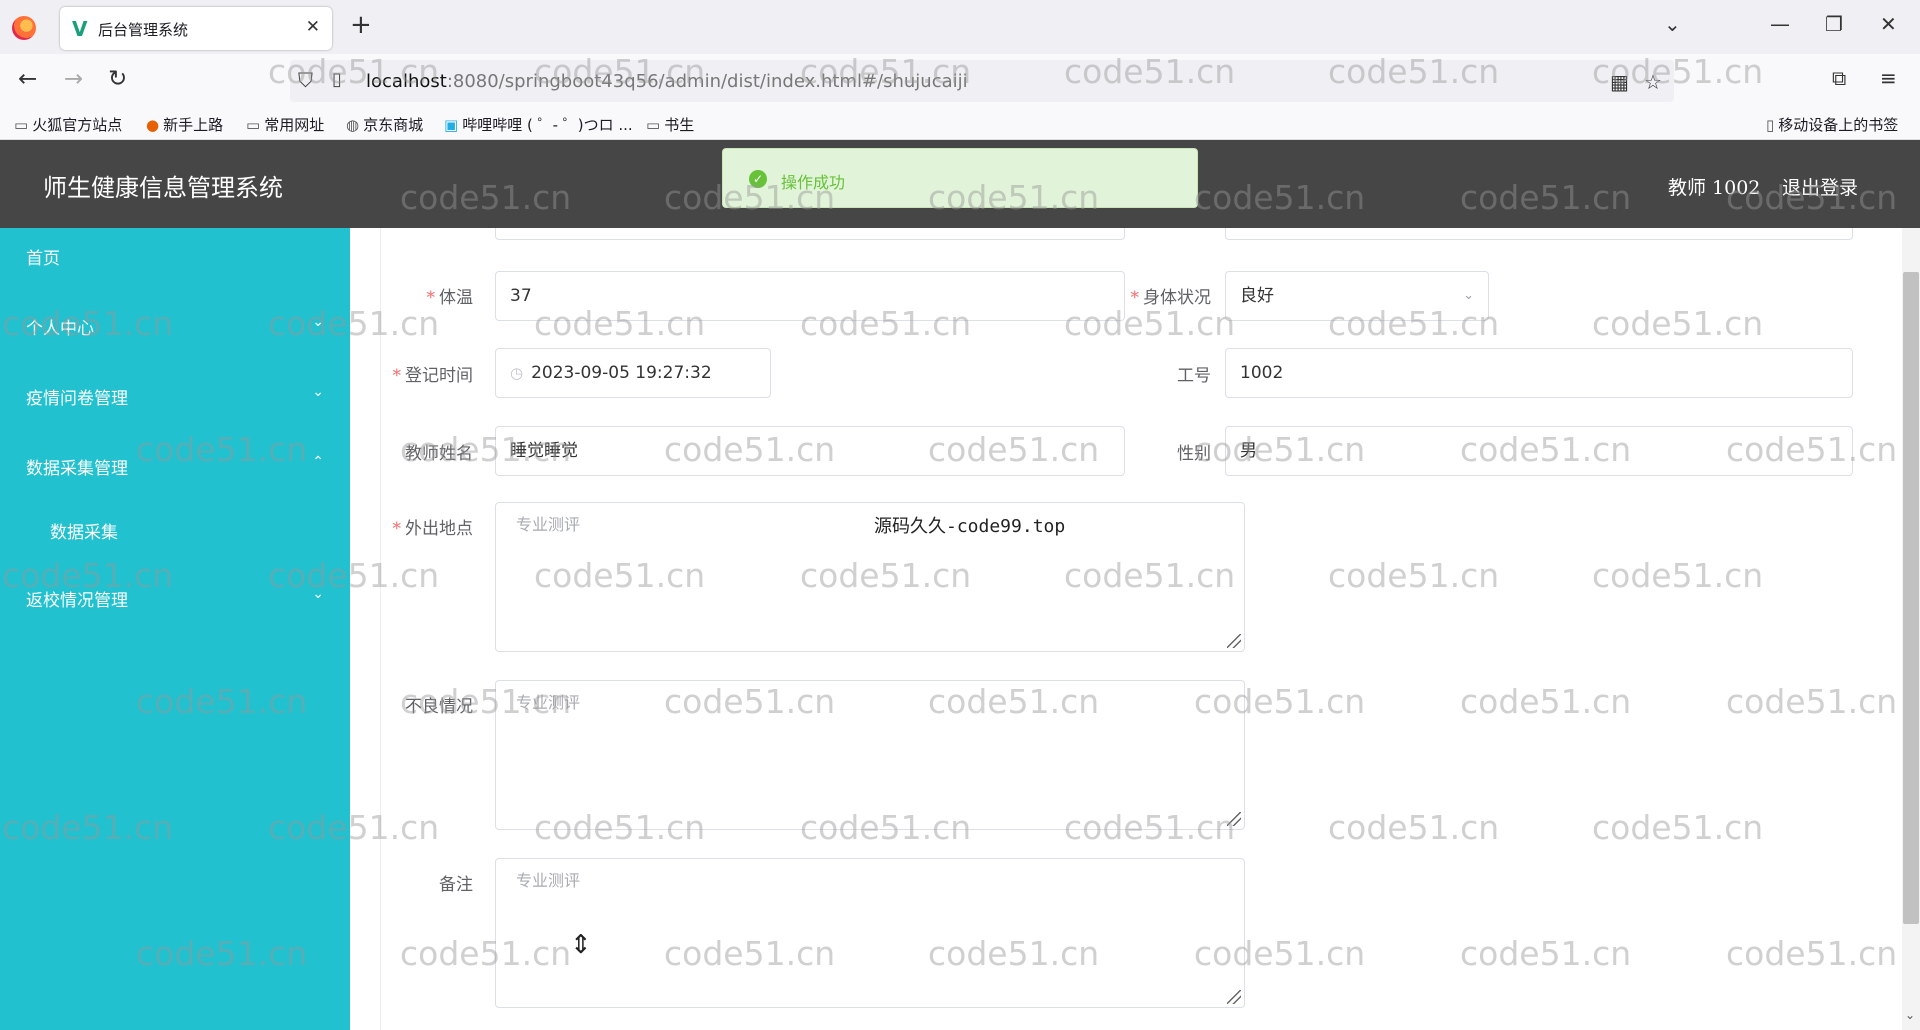  Describe the element at coordinates (1770, 125) in the screenshot. I see `mobile-icon: ▯` at that location.